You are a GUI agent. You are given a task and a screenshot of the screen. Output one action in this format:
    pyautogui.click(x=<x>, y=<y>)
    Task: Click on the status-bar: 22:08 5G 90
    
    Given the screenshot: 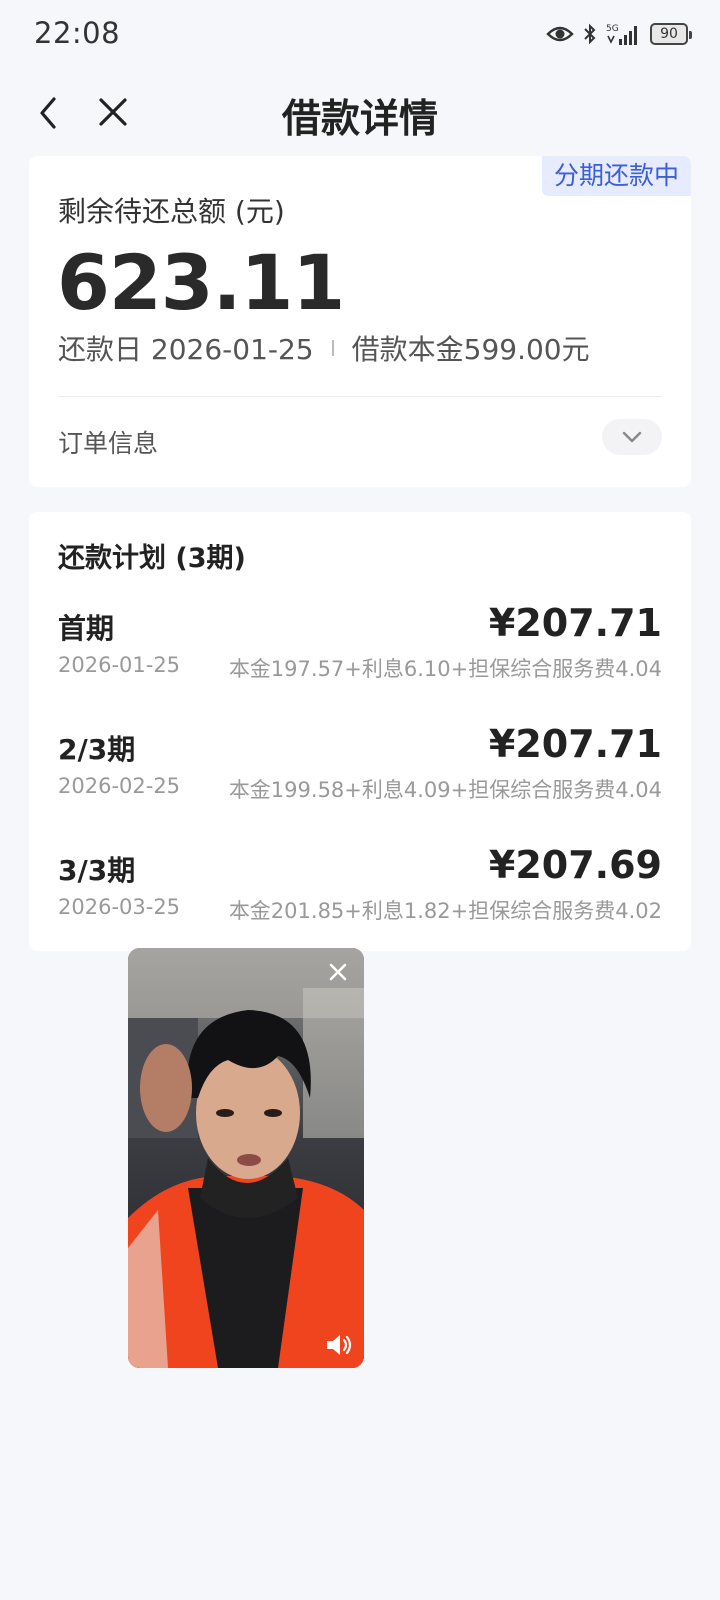 What is the action you would take?
    pyautogui.click(x=360, y=35)
    